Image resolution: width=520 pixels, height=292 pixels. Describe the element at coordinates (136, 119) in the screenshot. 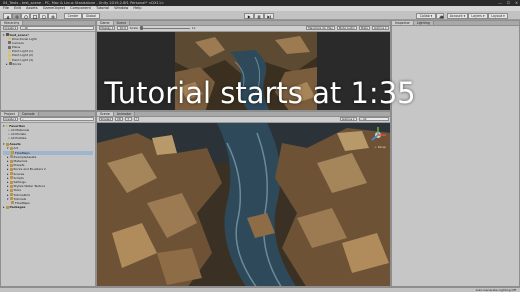

I see `audio-toggle-icon: ♪` at that location.